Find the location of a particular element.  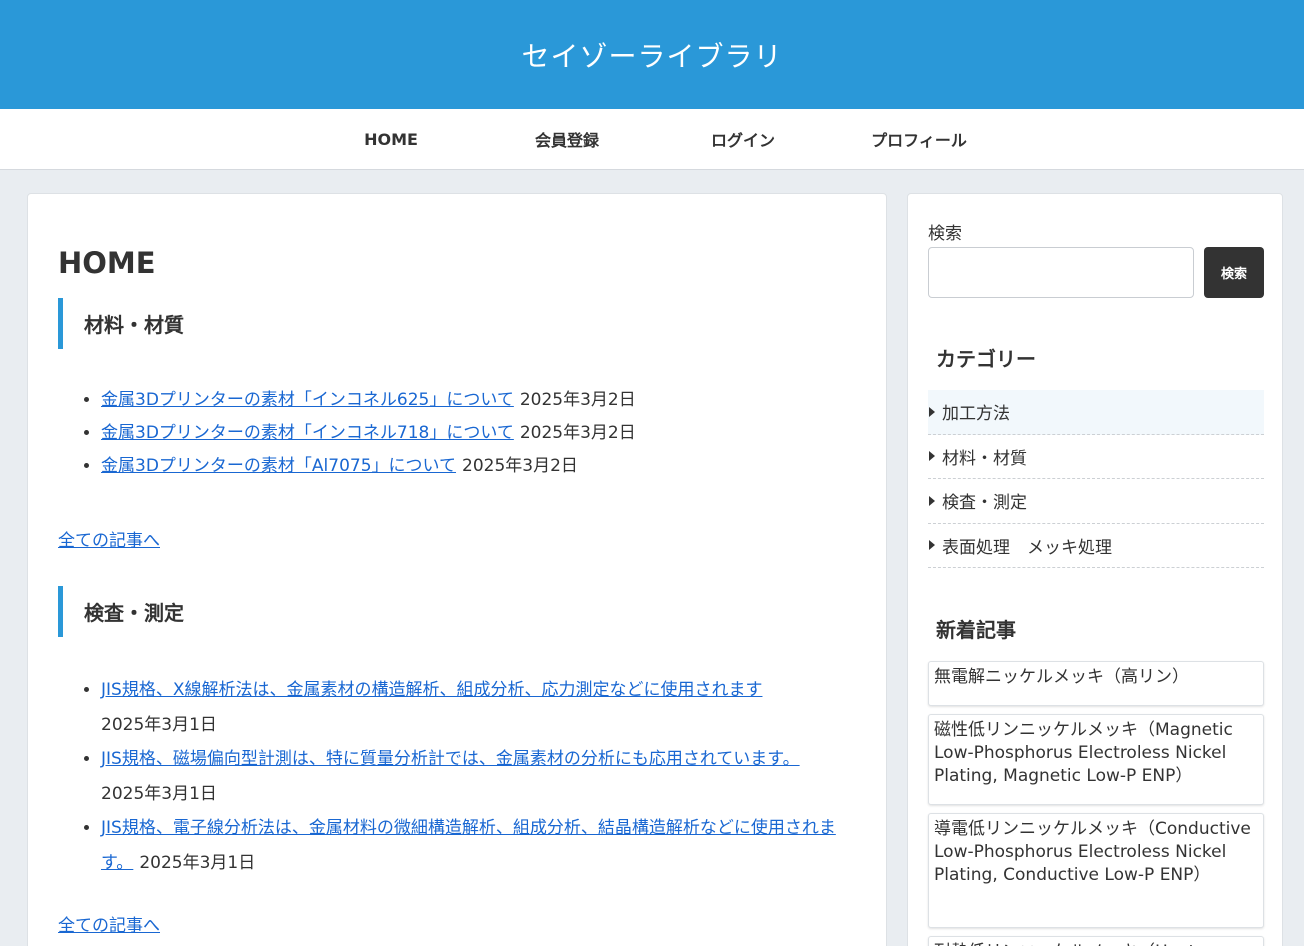

site-title: セイゾーライブラリ is located at coordinates (651, 55).